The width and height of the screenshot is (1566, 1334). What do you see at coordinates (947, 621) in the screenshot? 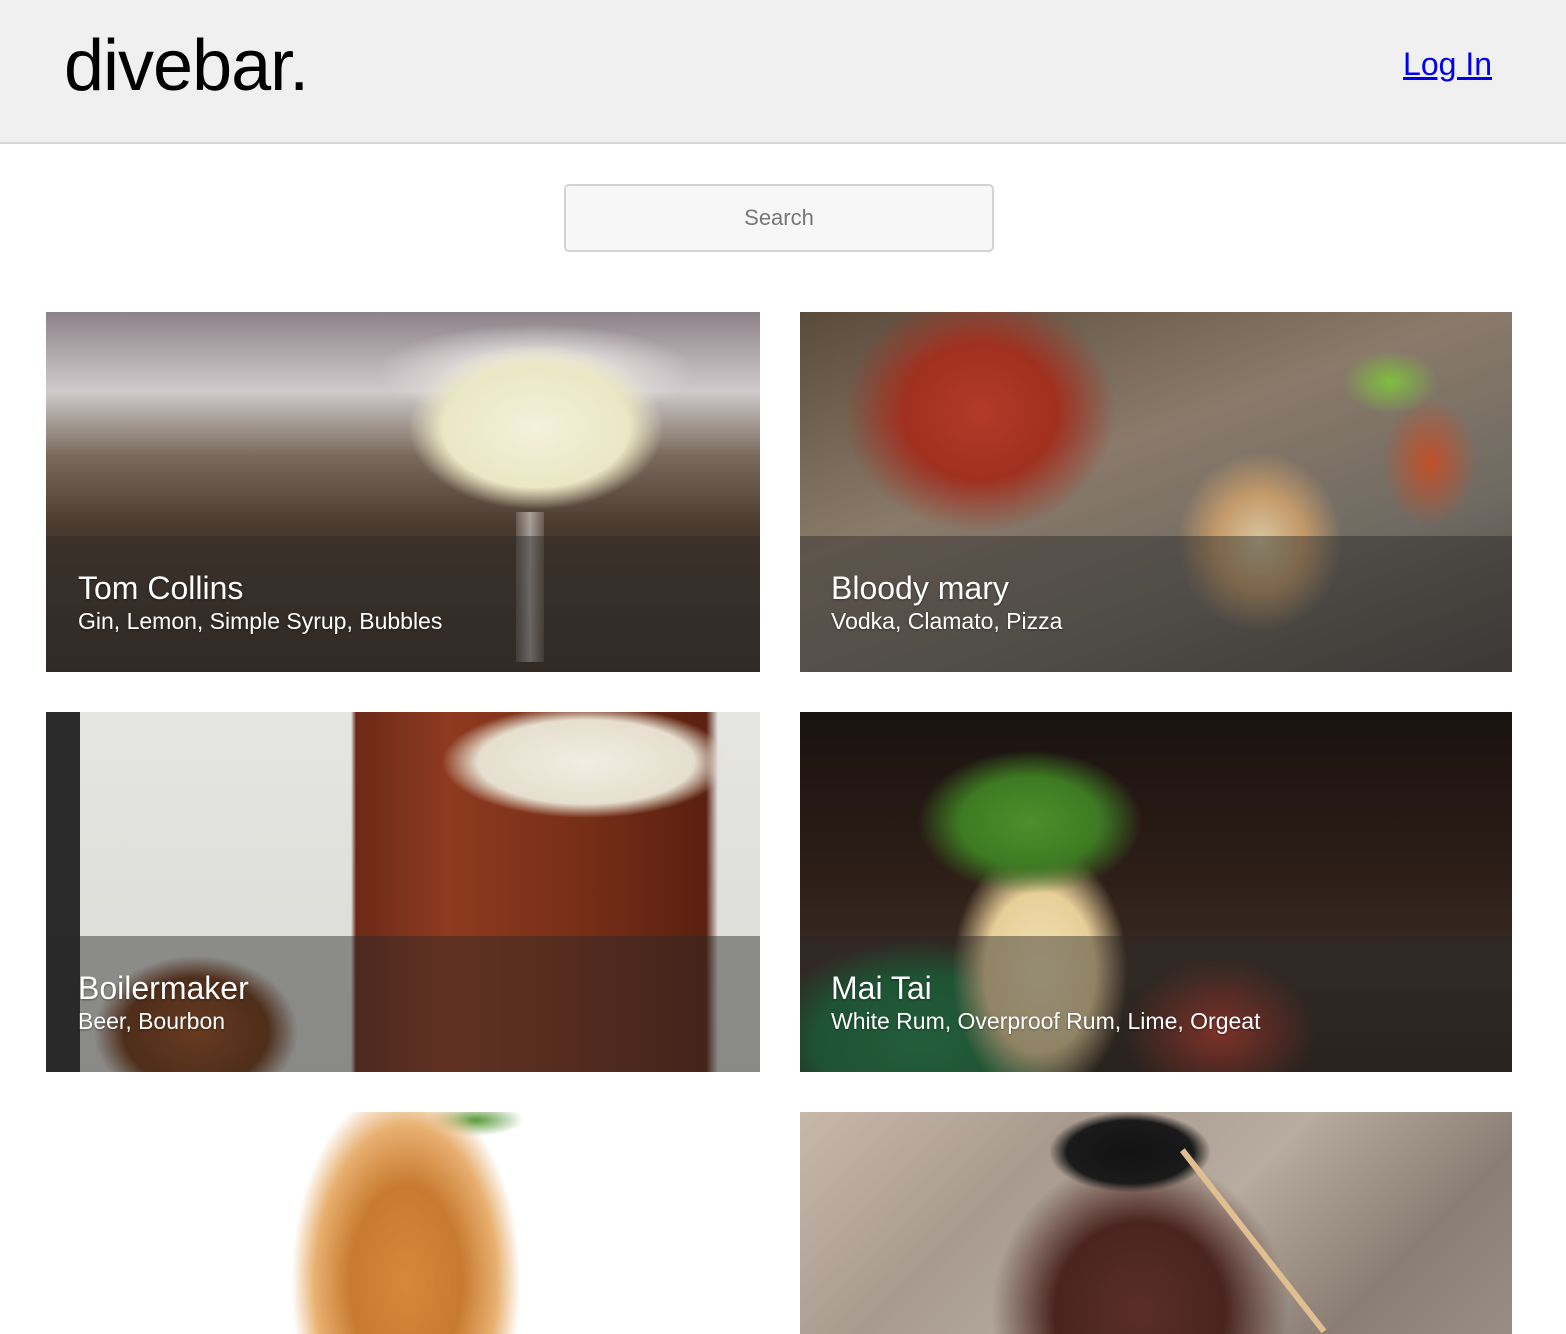
I see `drink-ingredients: Vodka, Clamato, Pizza` at bounding box center [947, 621].